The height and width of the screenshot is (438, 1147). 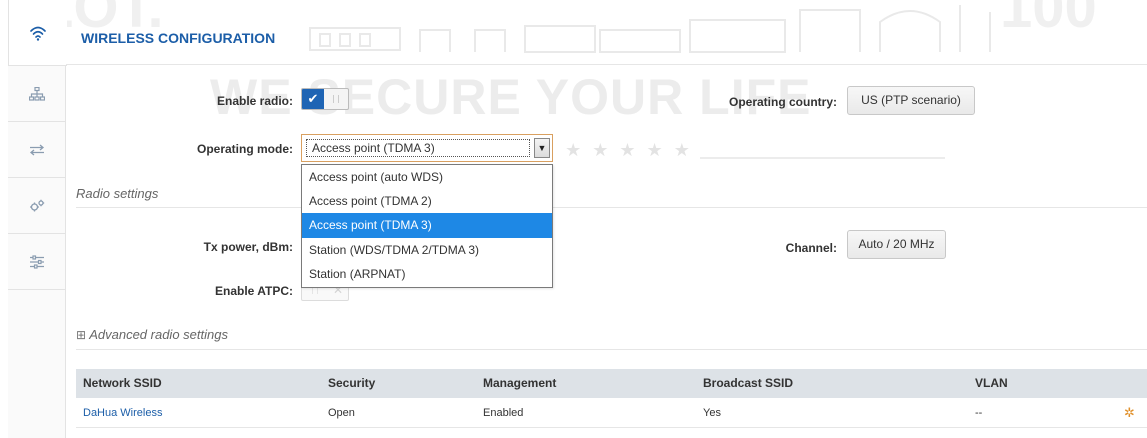 What do you see at coordinates (911, 100) in the screenshot?
I see `operating-country-button: US (PTP scenario)` at bounding box center [911, 100].